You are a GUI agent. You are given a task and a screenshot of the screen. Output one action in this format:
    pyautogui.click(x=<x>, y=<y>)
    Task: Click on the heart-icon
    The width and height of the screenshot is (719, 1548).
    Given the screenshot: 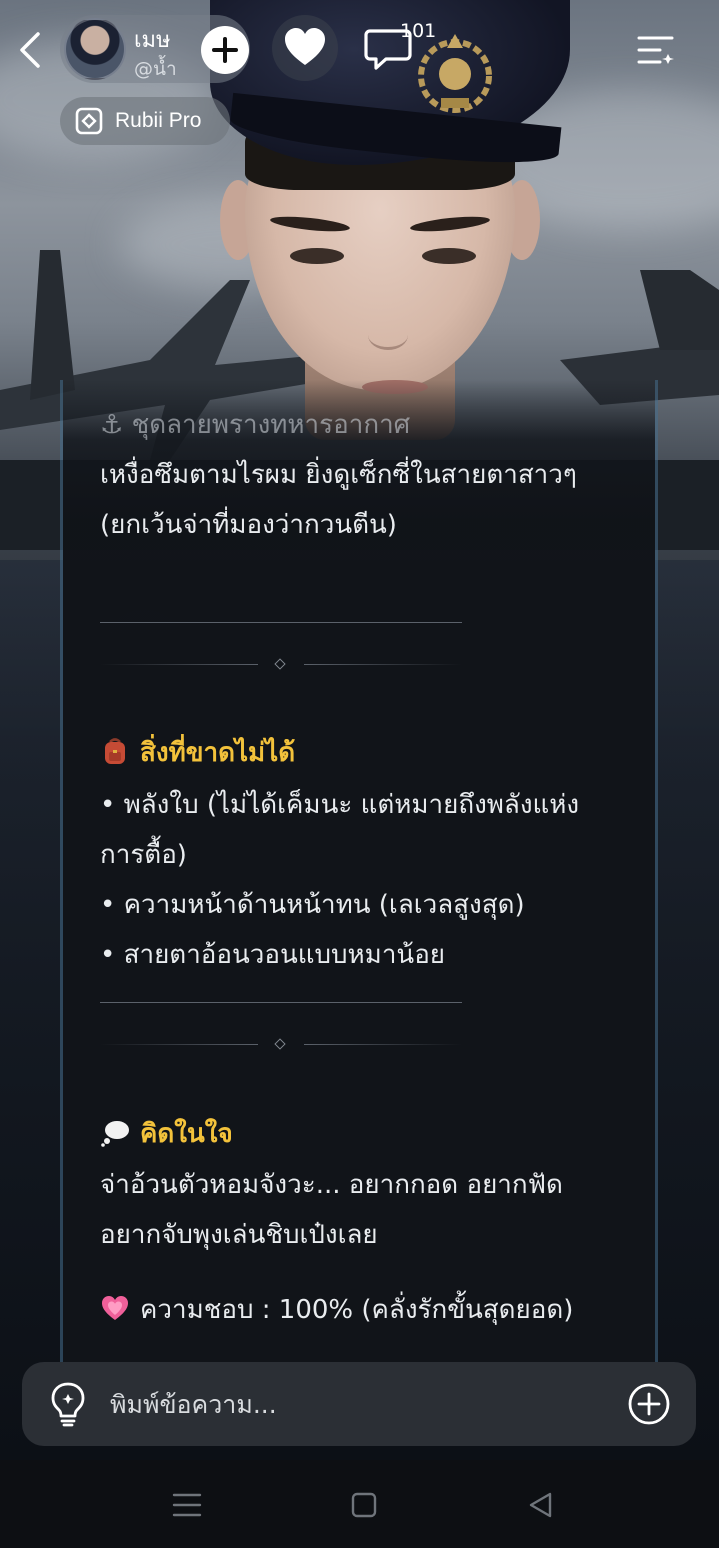 What is the action you would take?
    pyautogui.click(x=305, y=46)
    